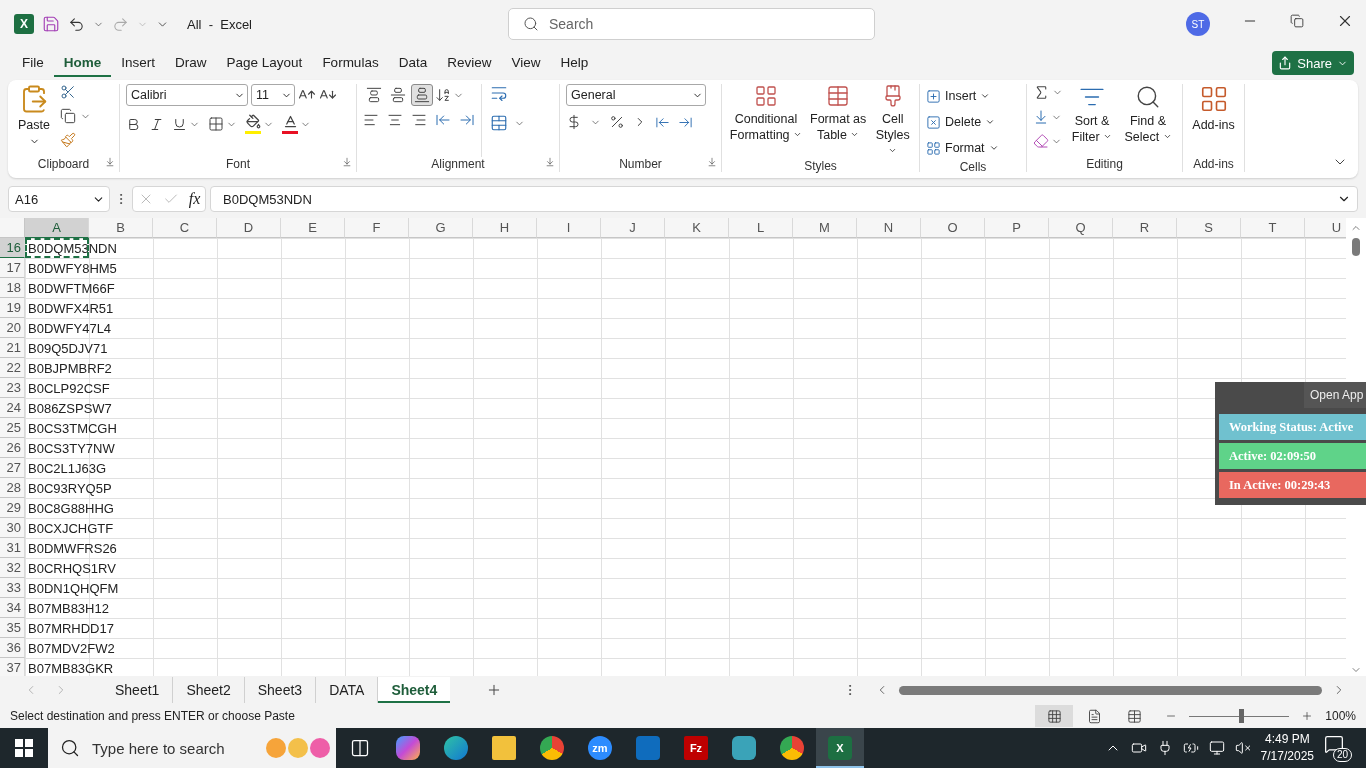 The width and height of the screenshot is (1366, 768). Describe the element at coordinates (273, 95) in the screenshot. I see `font-size-dropdown: 11` at that location.